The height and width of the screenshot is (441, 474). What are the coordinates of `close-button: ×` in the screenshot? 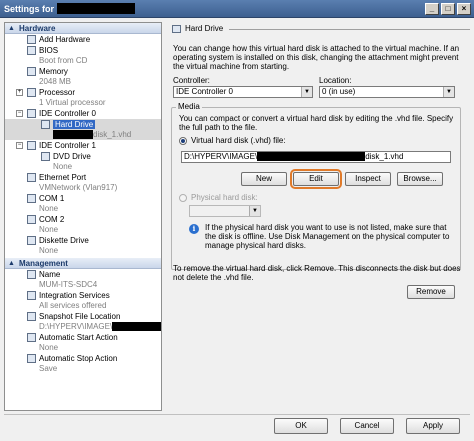 It's located at (464, 9).